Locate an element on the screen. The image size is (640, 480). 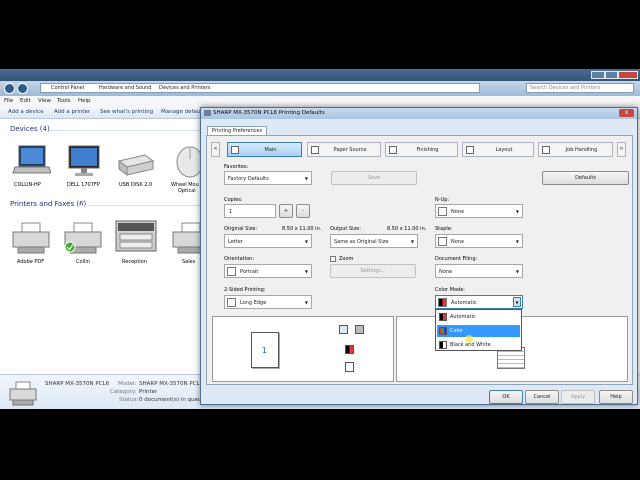
portrait-icon is located at coordinates (231, 271).